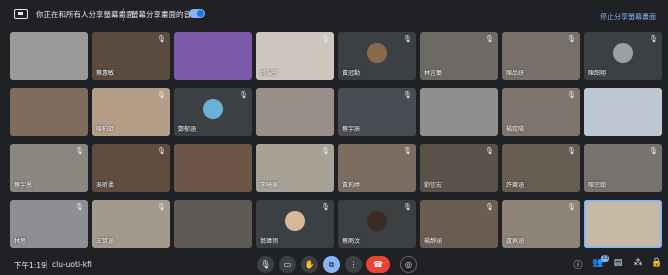 The image size is (668, 275). I want to click on participant-tile: 🎙 黃冠勳, so click(377, 56).